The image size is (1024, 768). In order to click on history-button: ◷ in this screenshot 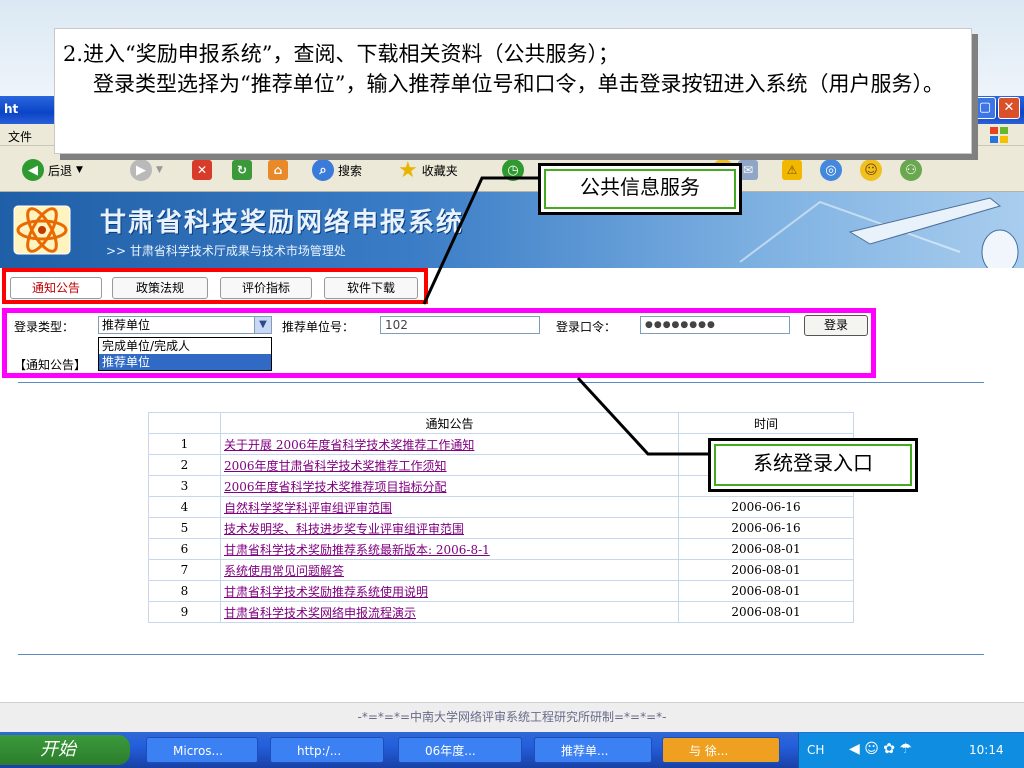, I will do `click(513, 170)`.